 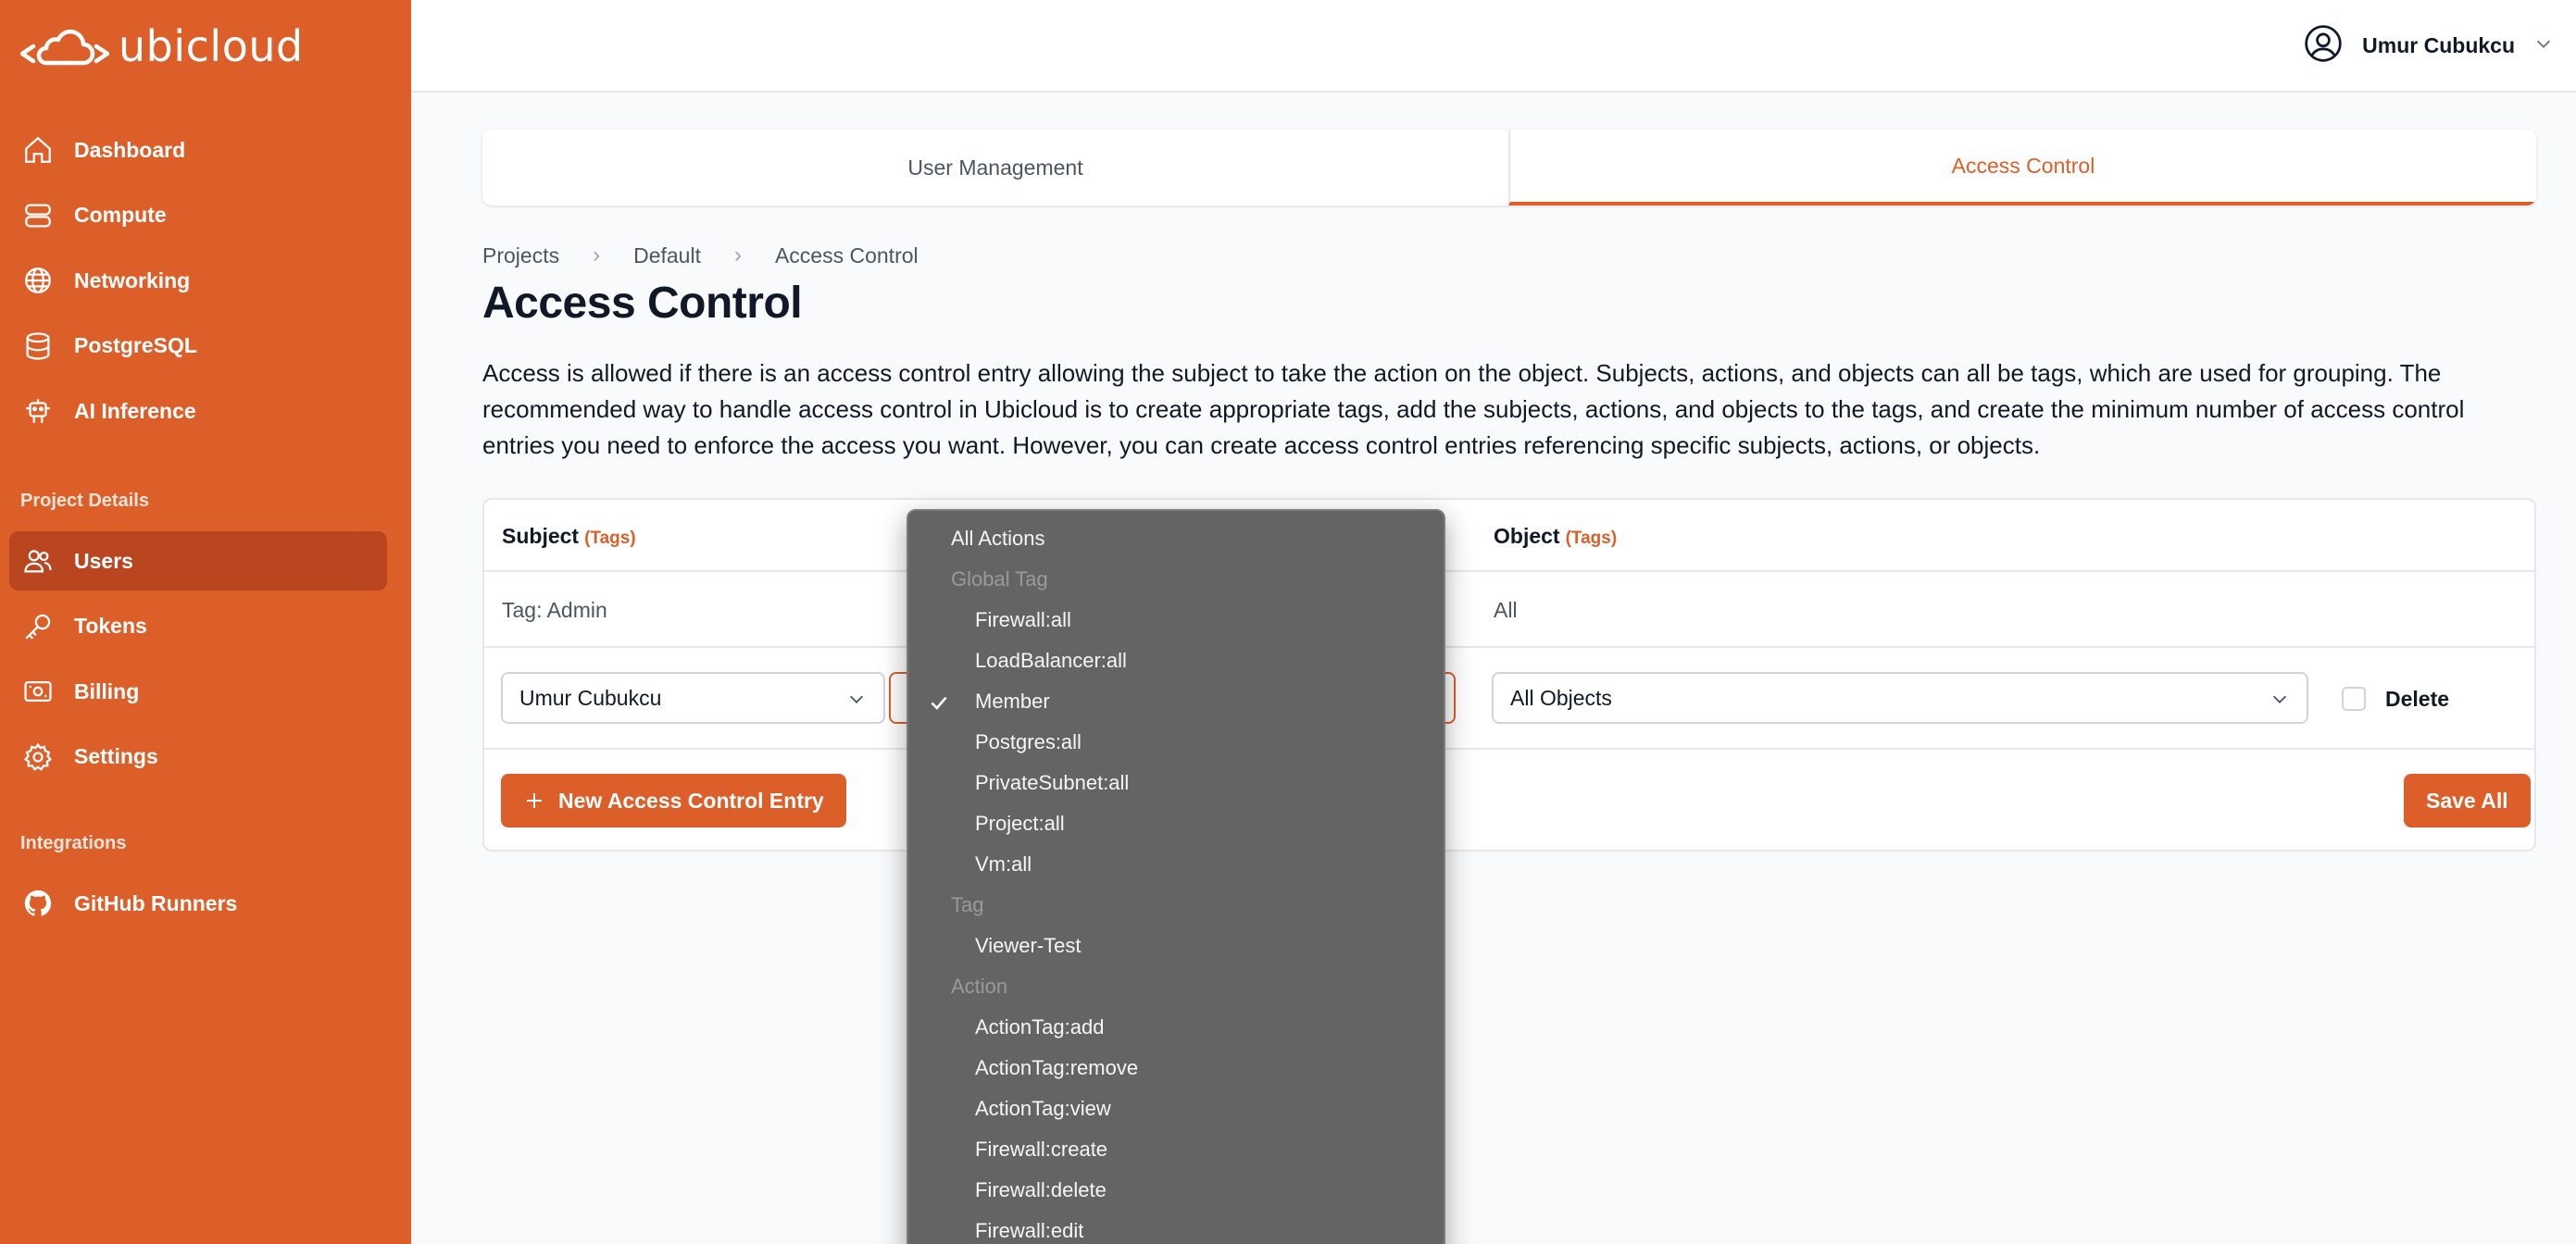 I want to click on object-column-header: Object (Tags), so click(x=1555, y=537).